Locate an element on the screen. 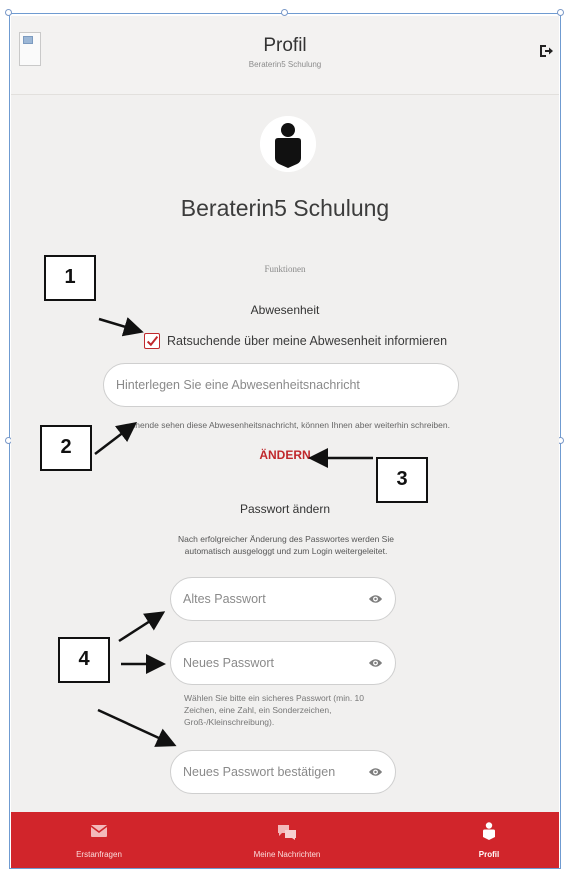  resize-handle-top-right is located at coordinates (560, 12).